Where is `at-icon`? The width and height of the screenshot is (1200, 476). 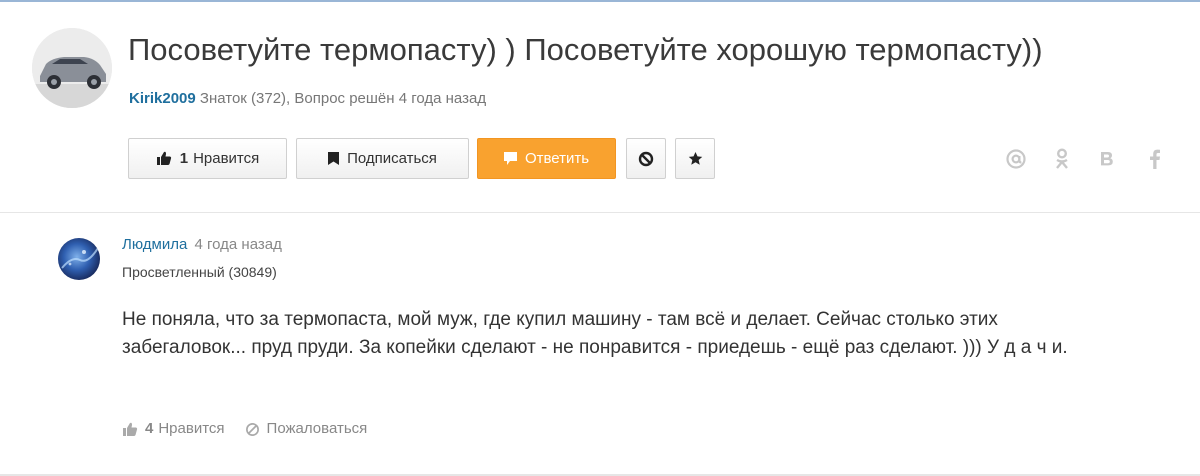 at-icon is located at coordinates (1016, 159).